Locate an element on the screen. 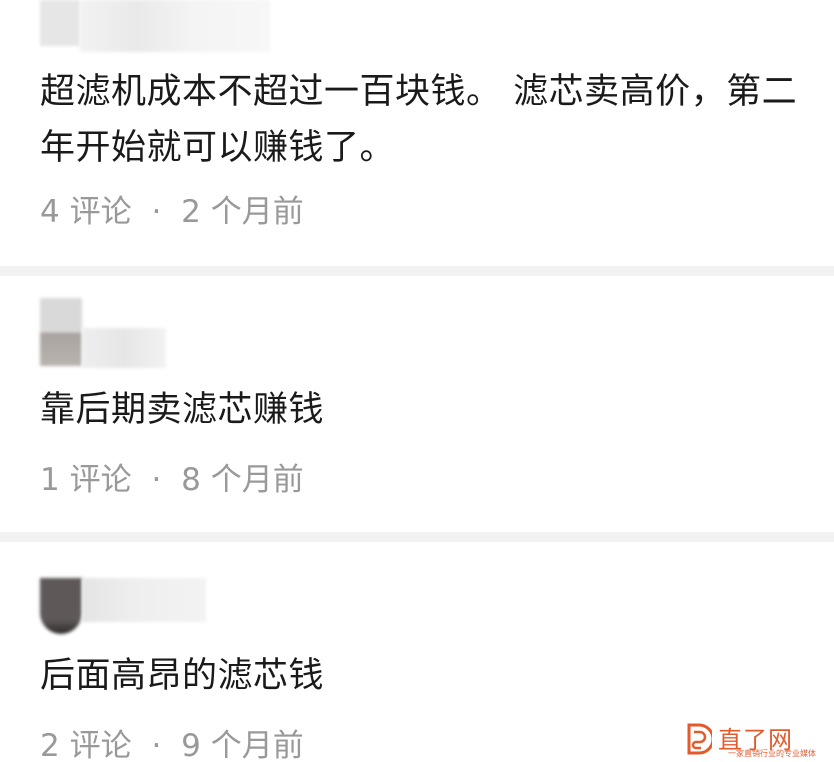 This screenshot has width=834, height=762. comment-meta: 4 评论 · 2 个月前 is located at coordinates (172, 208).